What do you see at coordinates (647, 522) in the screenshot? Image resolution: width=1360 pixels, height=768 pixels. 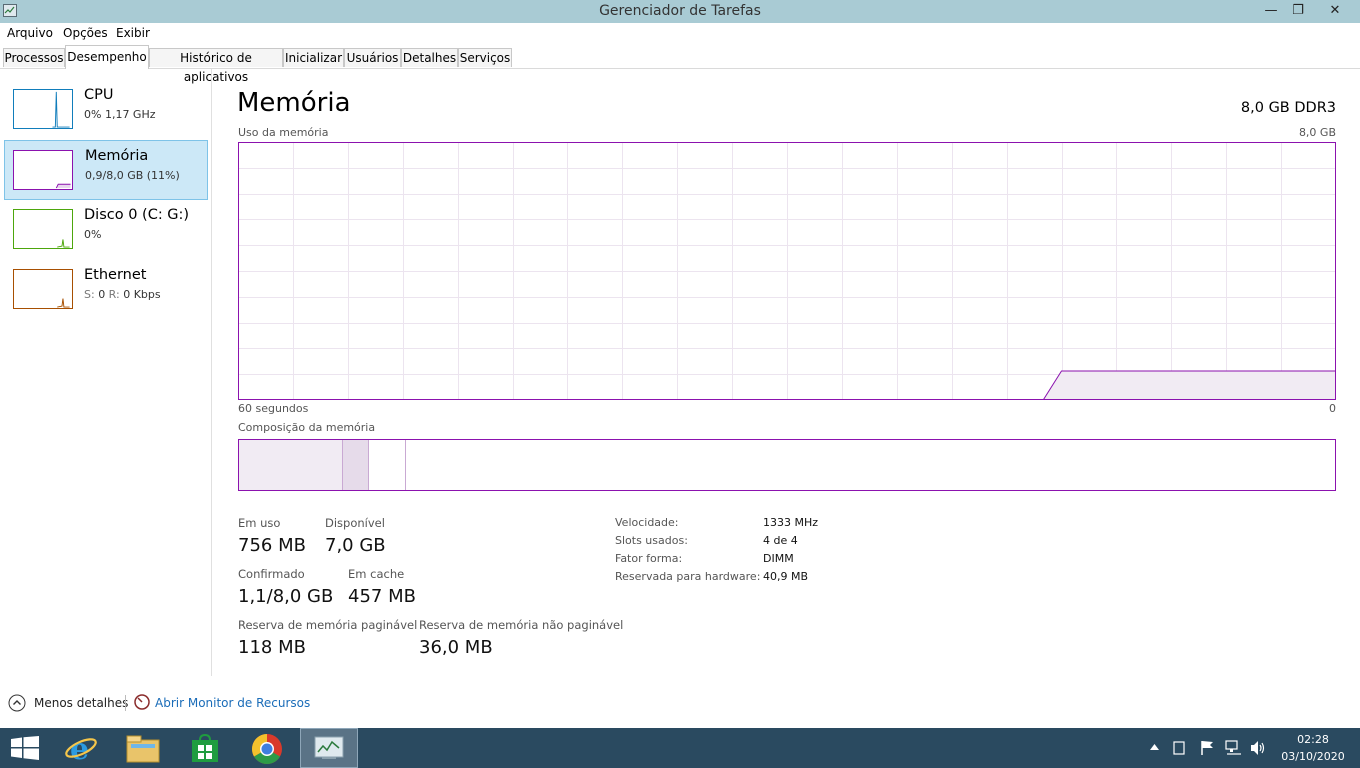 I see `speed-label: Velocidade:` at bounding box center [647, 522].